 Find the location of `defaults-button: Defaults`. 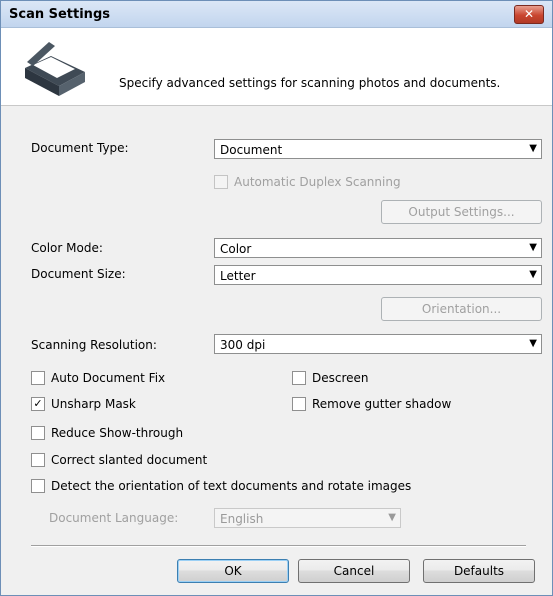

defaults-button: Defaults is located at coordinates (479, 571).